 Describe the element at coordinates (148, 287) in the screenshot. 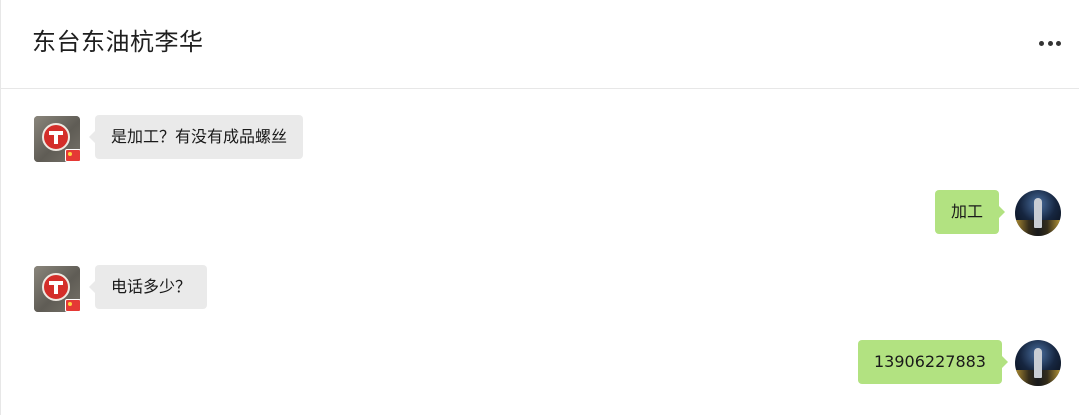

I see `message-bubble-incoming: 电话多少？` at that location.